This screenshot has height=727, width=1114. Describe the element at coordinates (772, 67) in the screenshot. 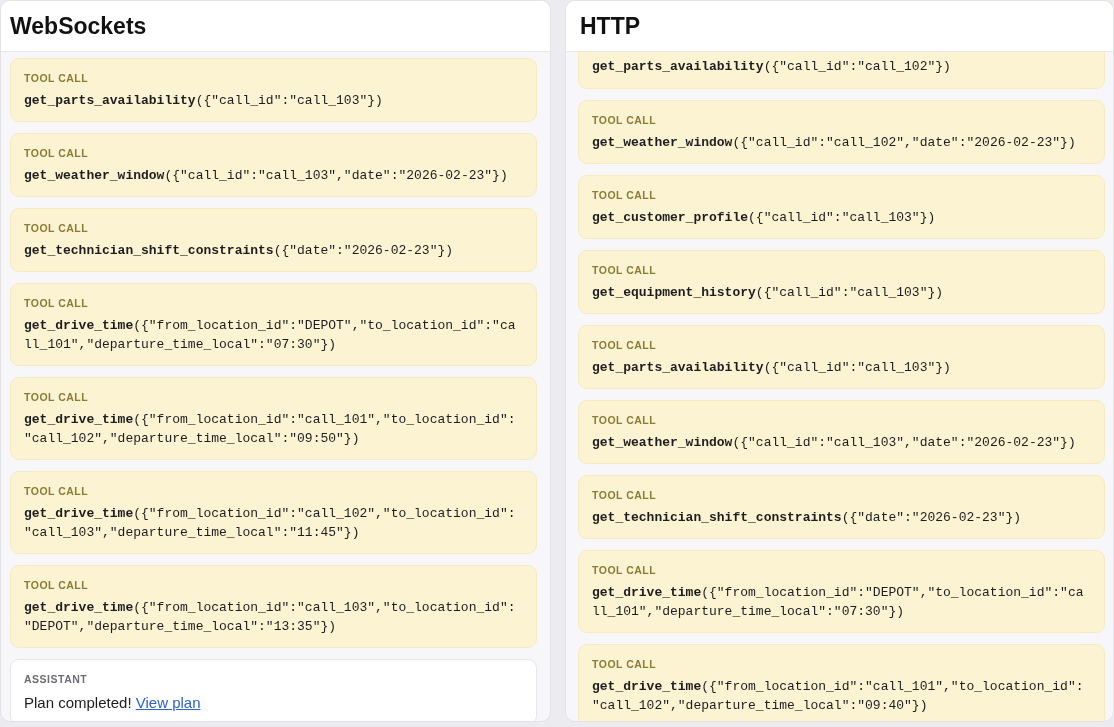

I see `tool-call-text: get_parts_availability({"call_id":"call_102"})` at that location.